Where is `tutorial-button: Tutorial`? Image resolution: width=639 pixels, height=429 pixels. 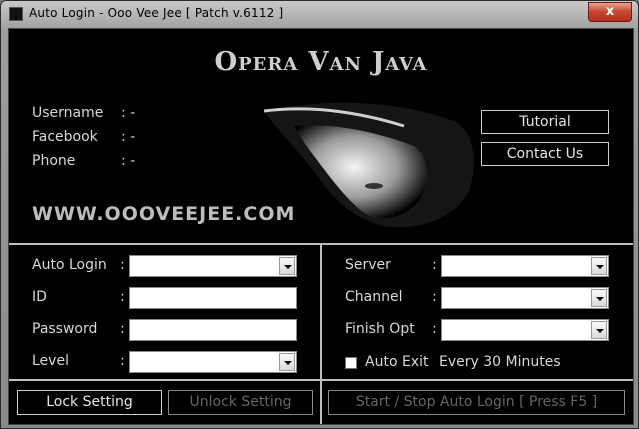 tutorial-button: Tutorial is located at coordinates (545, 122).